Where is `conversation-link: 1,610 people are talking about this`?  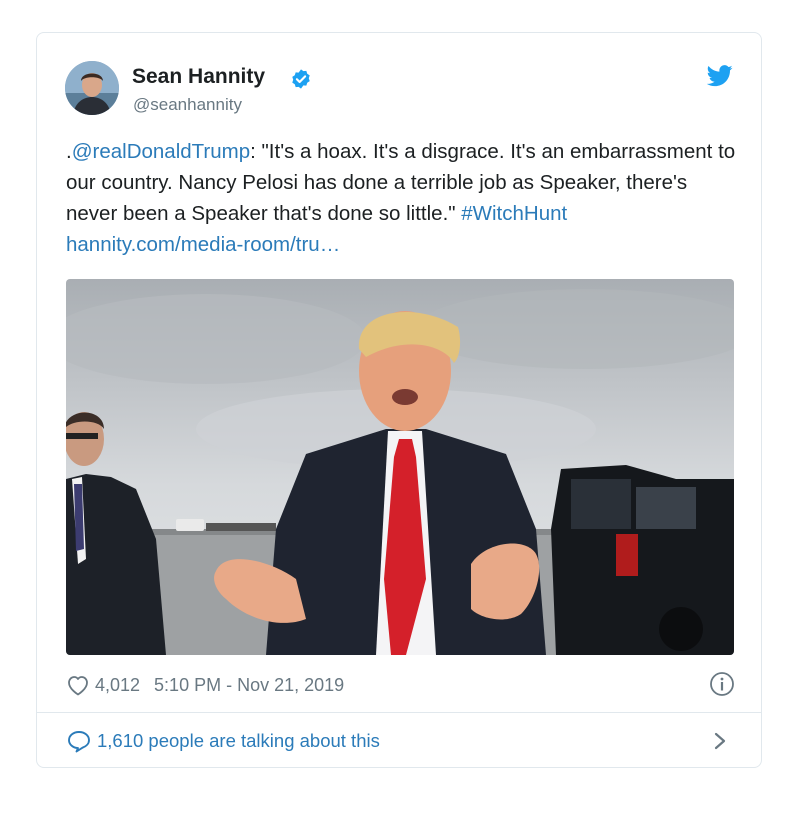
conversation-link: 1,610 people are talking about this is located at coordinates (223, 741).